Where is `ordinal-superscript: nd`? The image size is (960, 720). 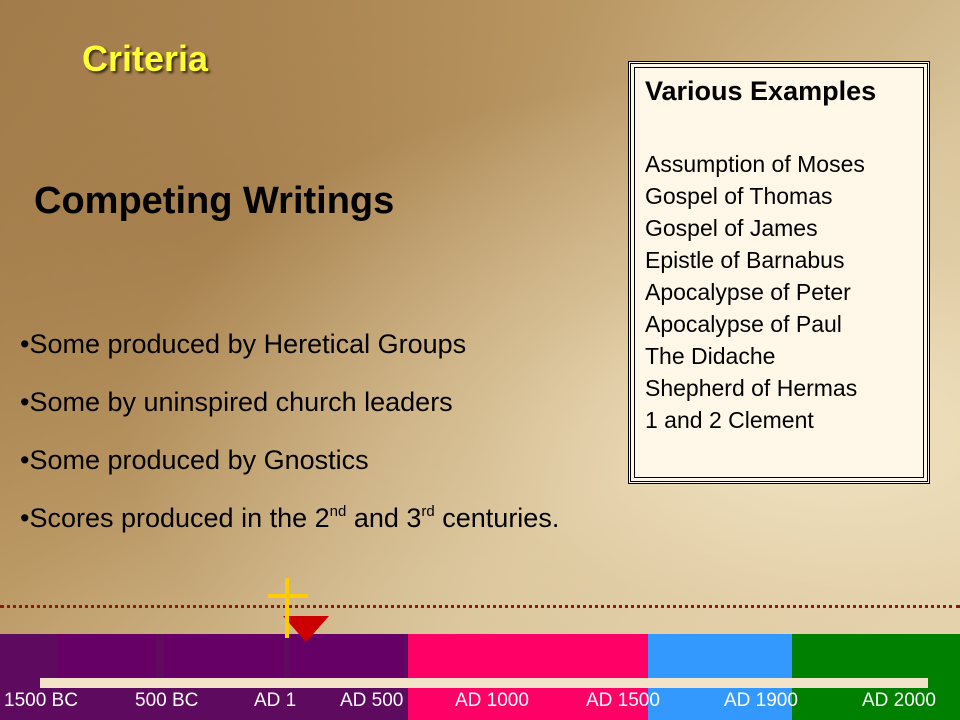 ordinal-superscript: nd is located at coordinates (338, 511).